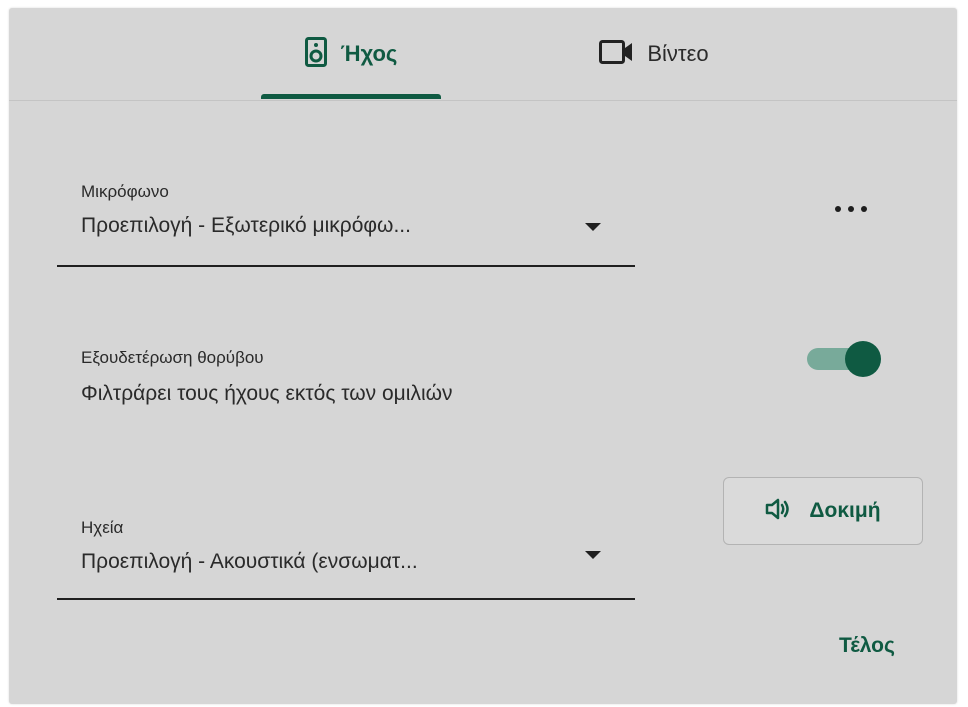 The height and width of the screenshot is (707, 968). Describe the element at coordinates (483, 54) in the screenshot. I see `tab-bar: Ήχος Βίντεο` at that location.